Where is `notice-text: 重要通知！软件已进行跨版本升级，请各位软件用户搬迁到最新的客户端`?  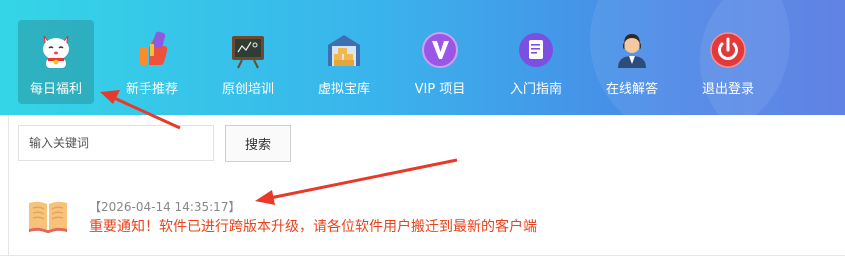
notice-text: 重要通知！软件已进行跨版本升级，请各位软件用户搬迁到最新的客户端 is located at coordinates (313, 226).